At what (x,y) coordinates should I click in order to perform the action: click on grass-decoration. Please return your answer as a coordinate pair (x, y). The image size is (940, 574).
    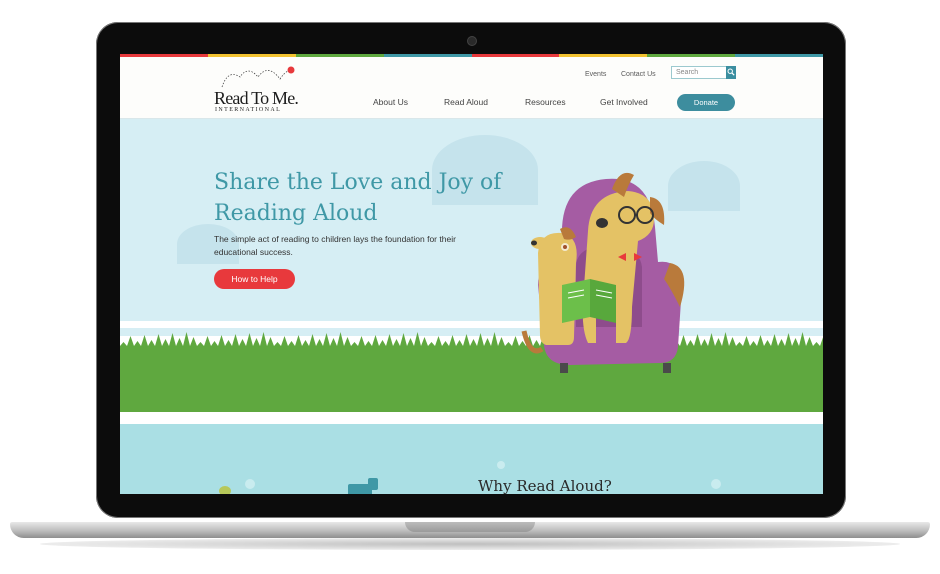
    Looking at the image, I should click on (471, 372).